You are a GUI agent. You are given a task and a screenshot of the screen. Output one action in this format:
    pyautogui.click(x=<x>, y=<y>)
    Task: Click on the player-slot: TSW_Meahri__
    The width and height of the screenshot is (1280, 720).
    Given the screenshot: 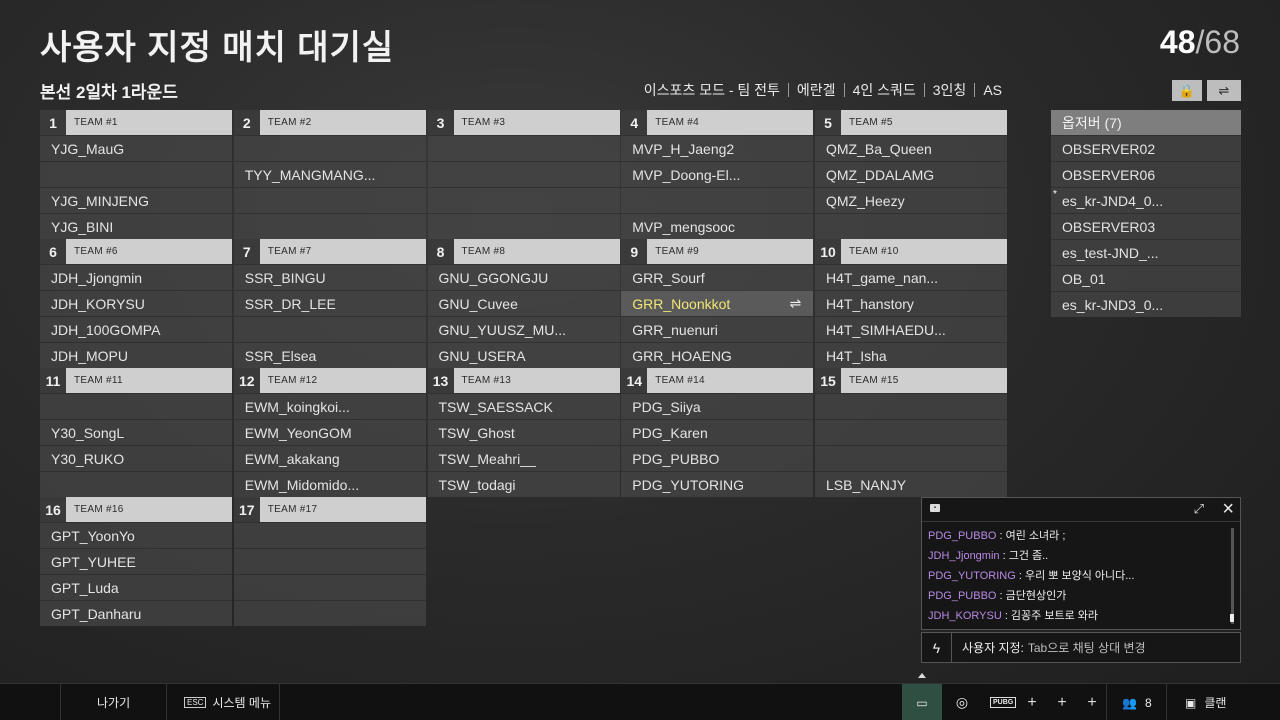 What is the action you would take?
    pyautogui.click(x=523, y=458)
    